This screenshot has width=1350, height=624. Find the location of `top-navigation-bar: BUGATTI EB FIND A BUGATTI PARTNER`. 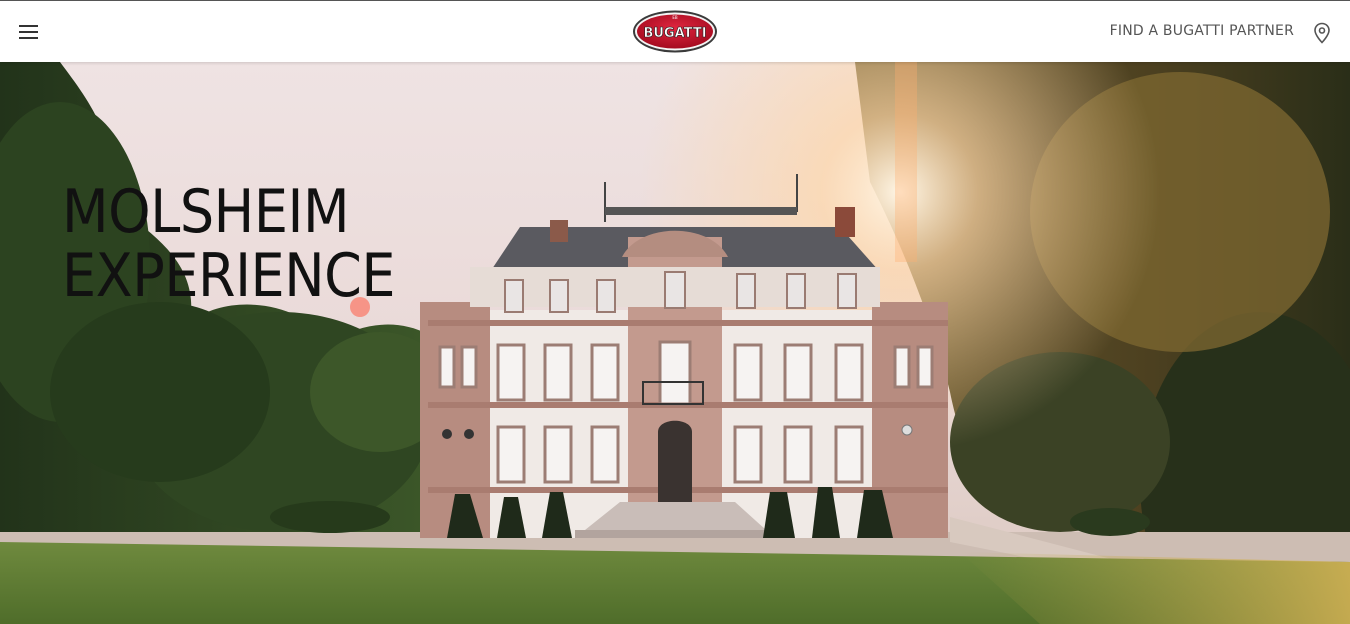

top-navigation-bar: BUGATTI EB FIND A BUGATTI PARTNER is located at coordinates (675, 31).